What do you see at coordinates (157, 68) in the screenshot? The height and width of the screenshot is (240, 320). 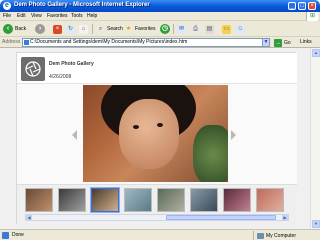 I see `gallery-header: Dem Photo Gallery 4/26/2008` at bounding box center [157, 68].